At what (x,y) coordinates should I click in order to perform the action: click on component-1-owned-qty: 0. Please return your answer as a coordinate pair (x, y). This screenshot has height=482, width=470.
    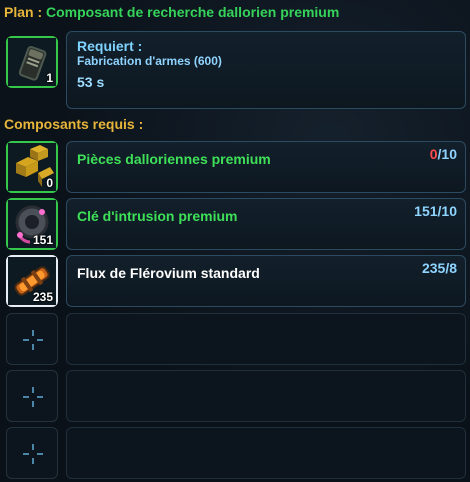
    Looking at the image, I should click on (49, 183).